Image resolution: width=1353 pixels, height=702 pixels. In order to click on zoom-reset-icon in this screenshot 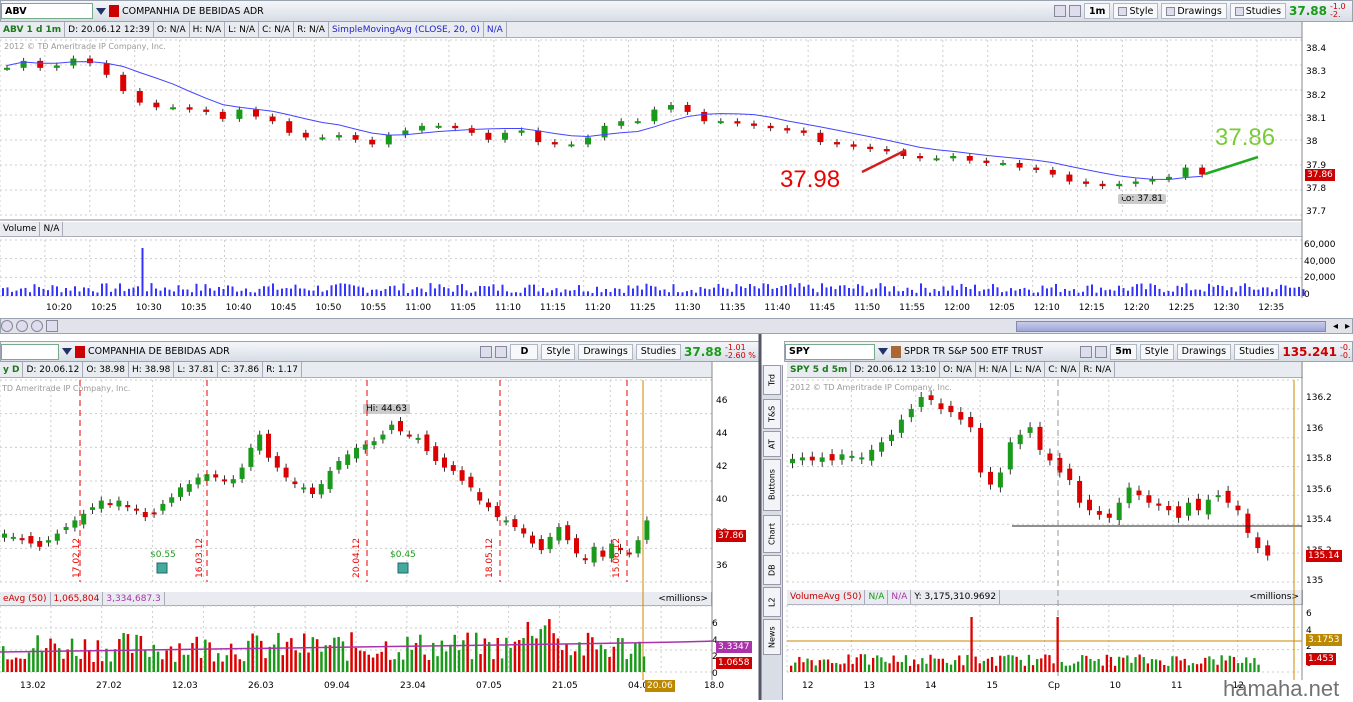, I will do `click(37, 326)`.